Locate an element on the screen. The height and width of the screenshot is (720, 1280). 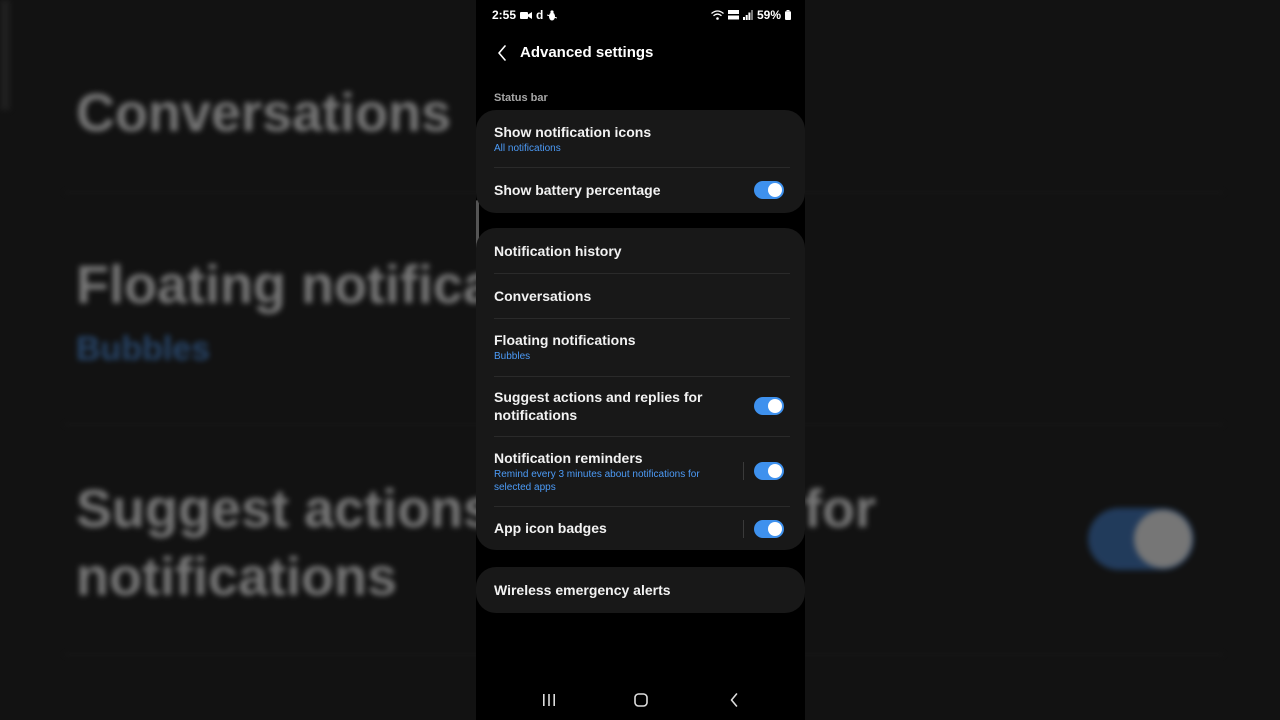
background-conversations-text: Conversations is located at coordinates (264, 113).